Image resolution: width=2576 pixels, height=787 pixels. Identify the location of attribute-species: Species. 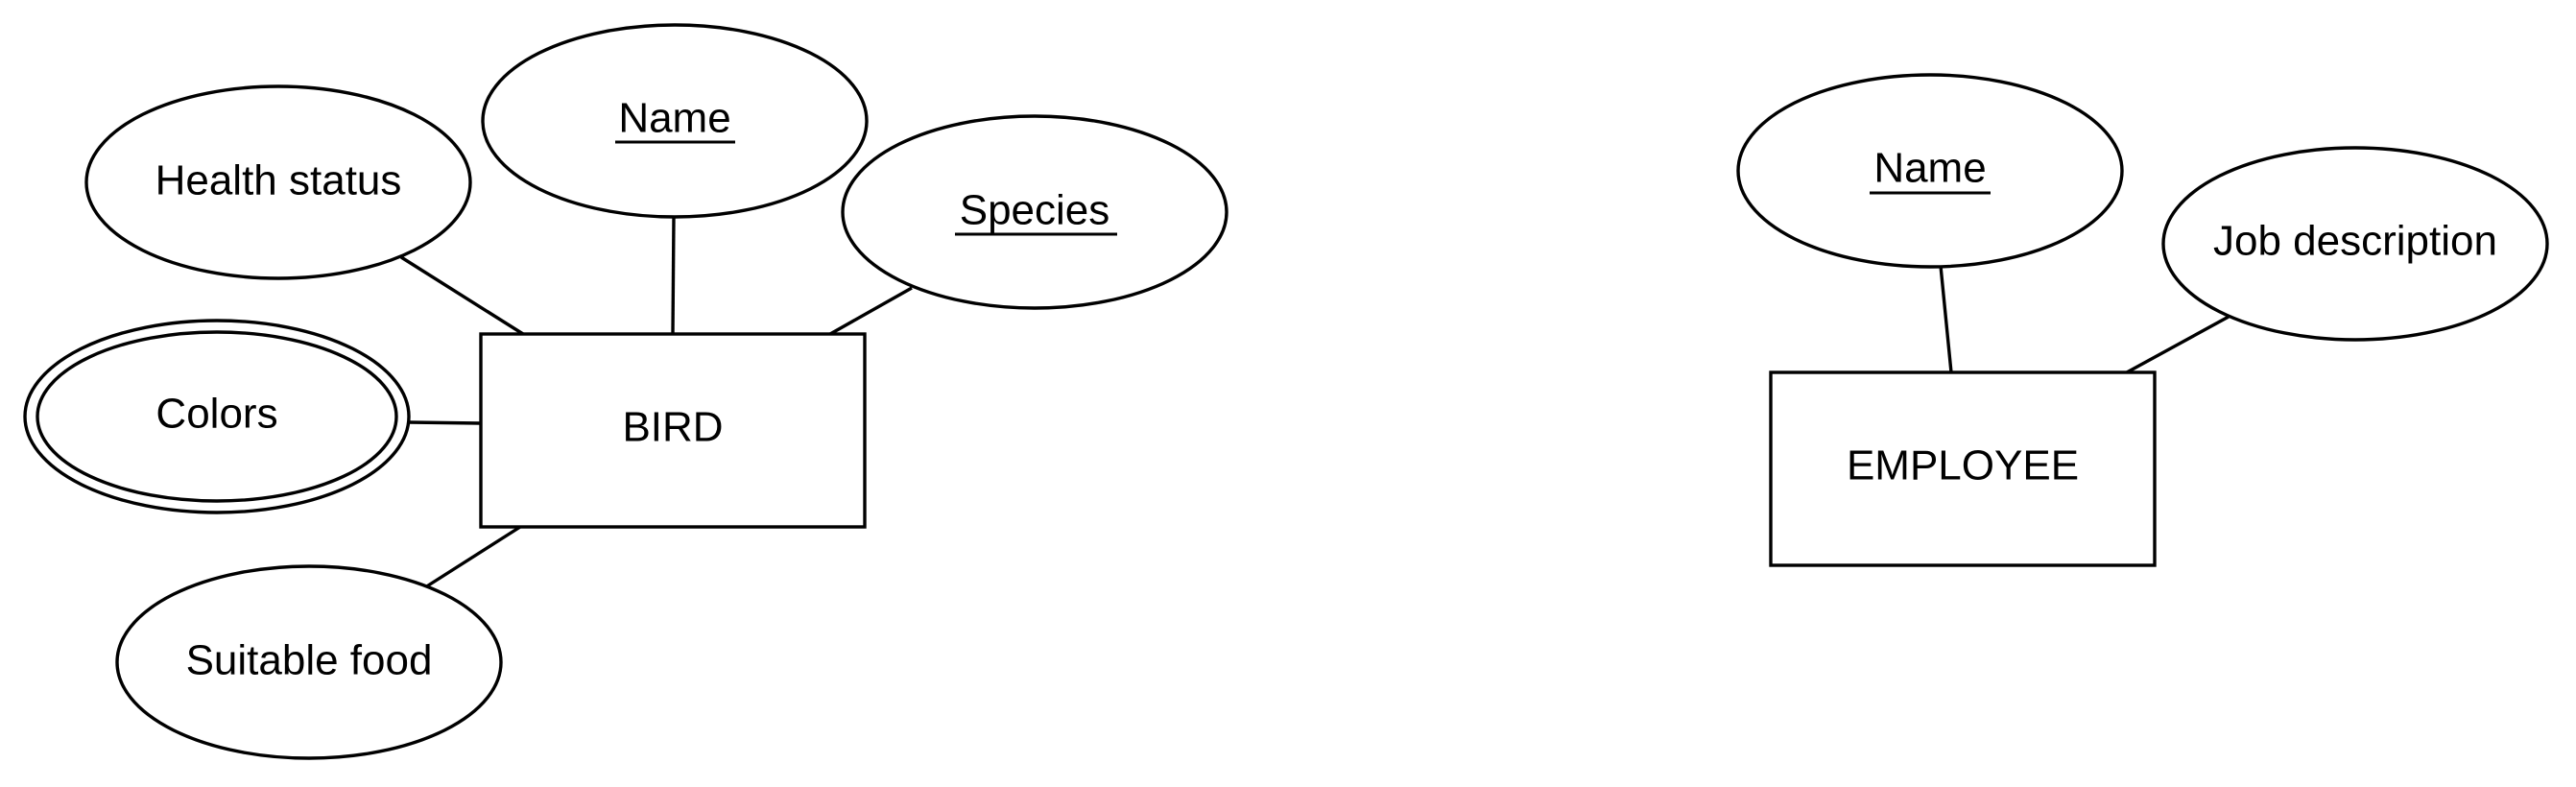
(1034, 212).